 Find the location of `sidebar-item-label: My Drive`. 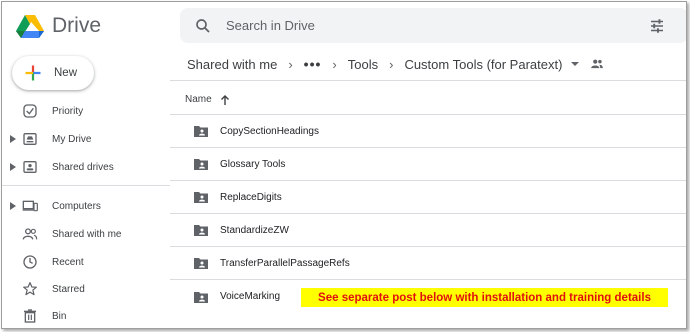

sidebar-item-label: My Drive is located at coordinates (72, 139).